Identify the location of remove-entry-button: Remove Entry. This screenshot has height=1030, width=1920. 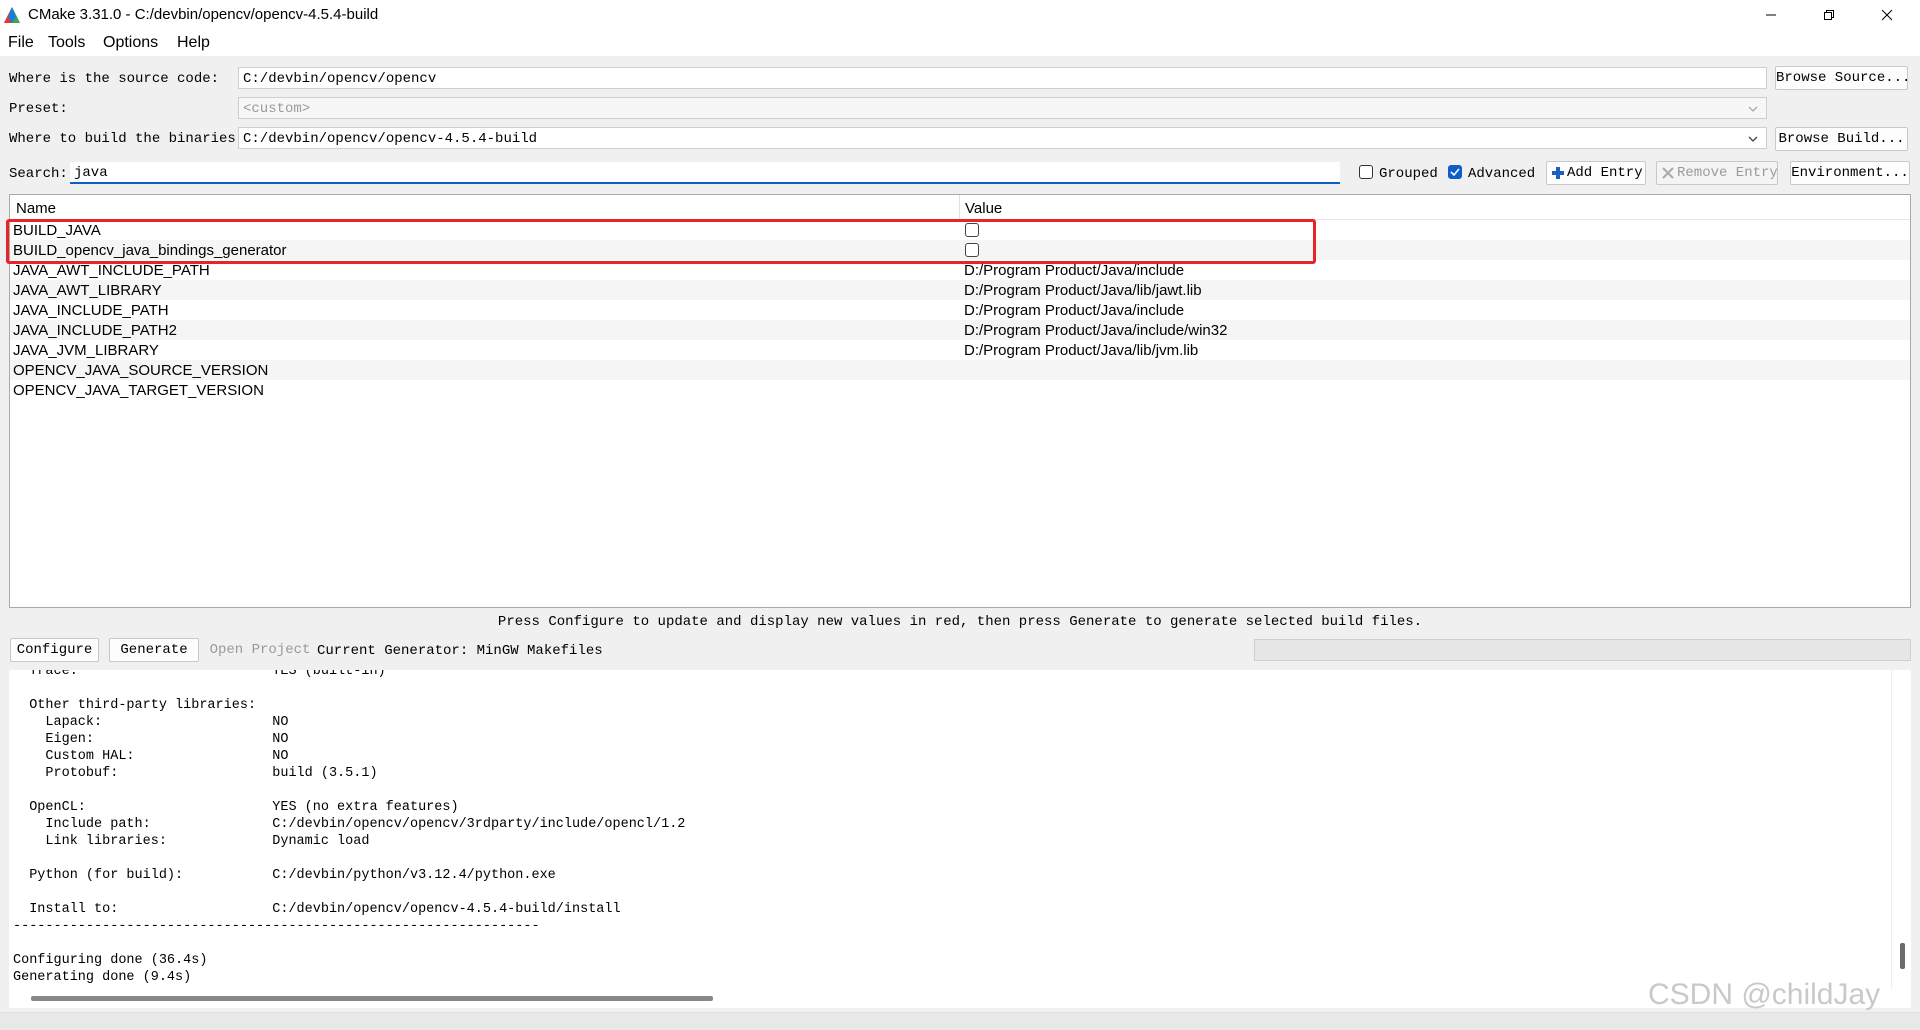
(1717, 173).